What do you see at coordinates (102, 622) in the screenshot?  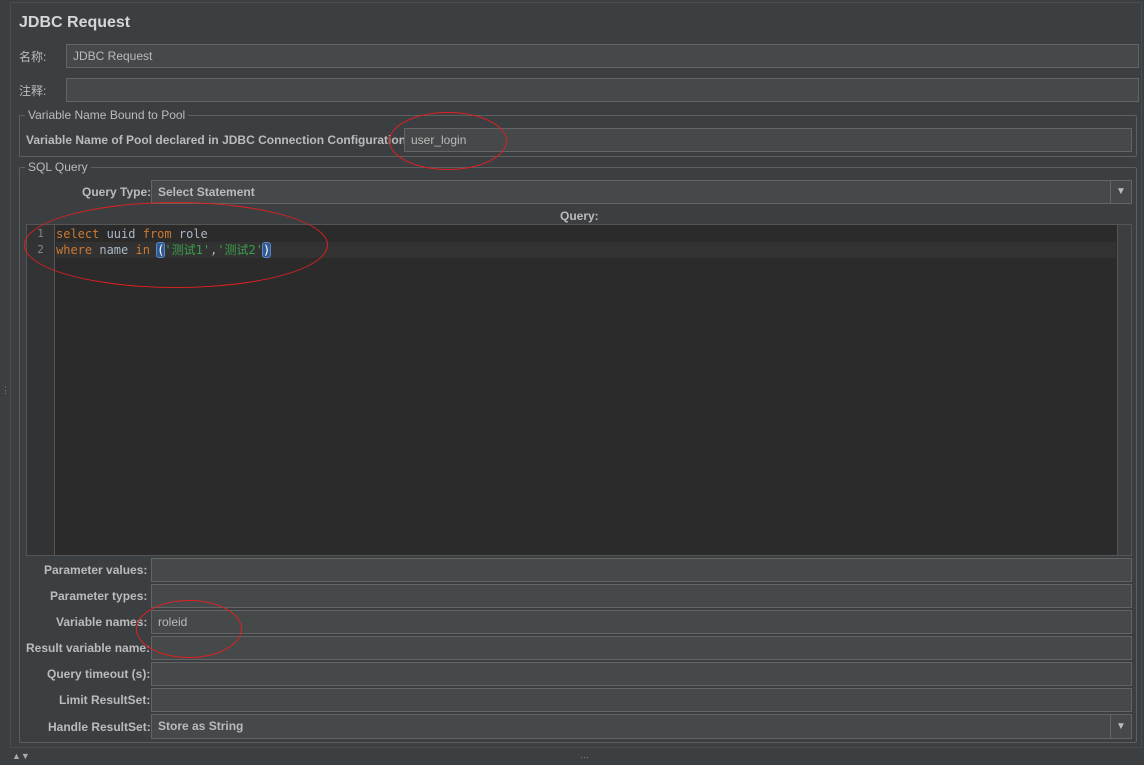 I see `variable-names-label: Variable names:` at bounding box center [102, 622].